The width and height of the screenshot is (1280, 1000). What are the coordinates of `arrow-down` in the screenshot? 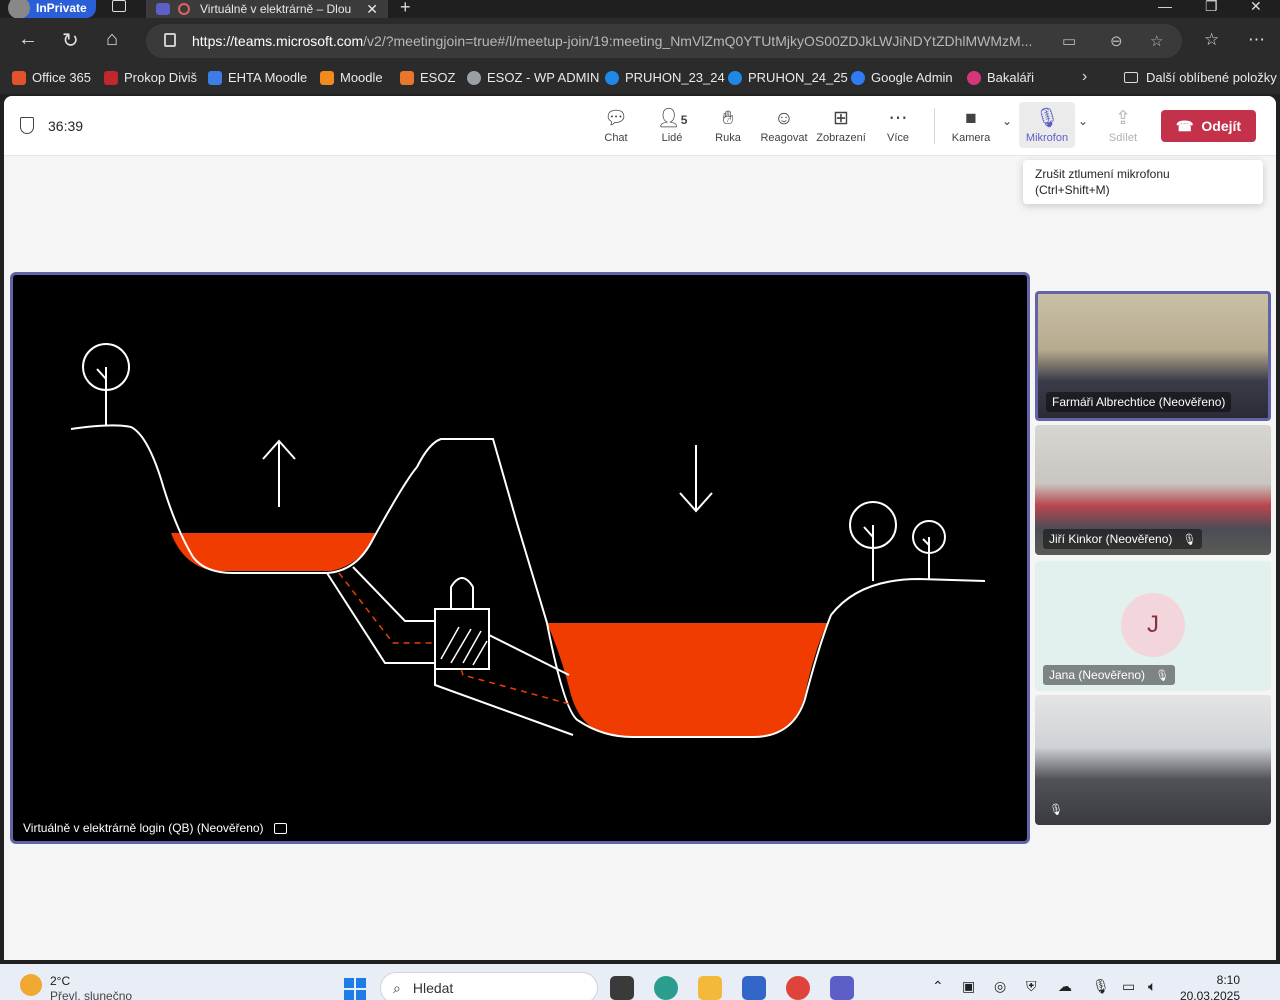 It's located at (696, 479).